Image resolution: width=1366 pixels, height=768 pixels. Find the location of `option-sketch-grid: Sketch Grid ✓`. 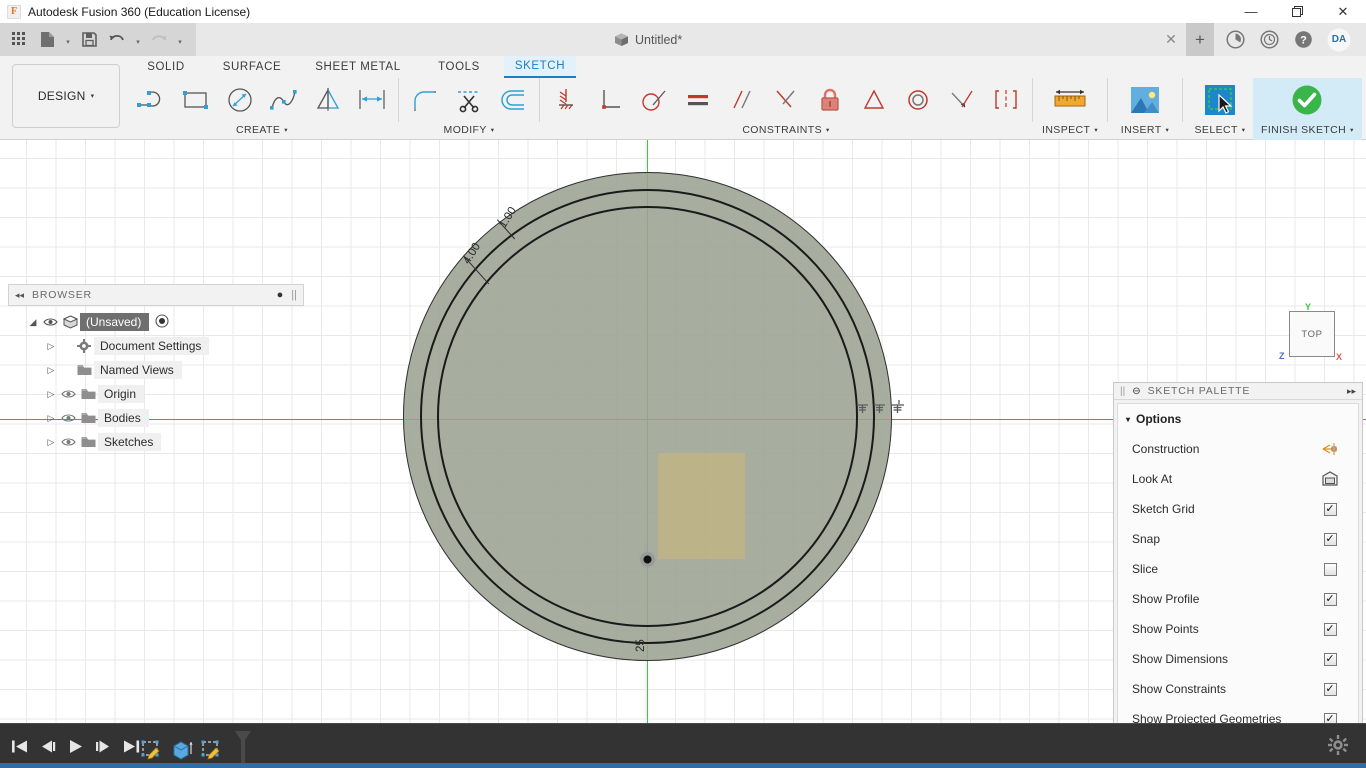

option-sketch-grid: Sketch Grid ✓ is located at coordinates (1238, 509).